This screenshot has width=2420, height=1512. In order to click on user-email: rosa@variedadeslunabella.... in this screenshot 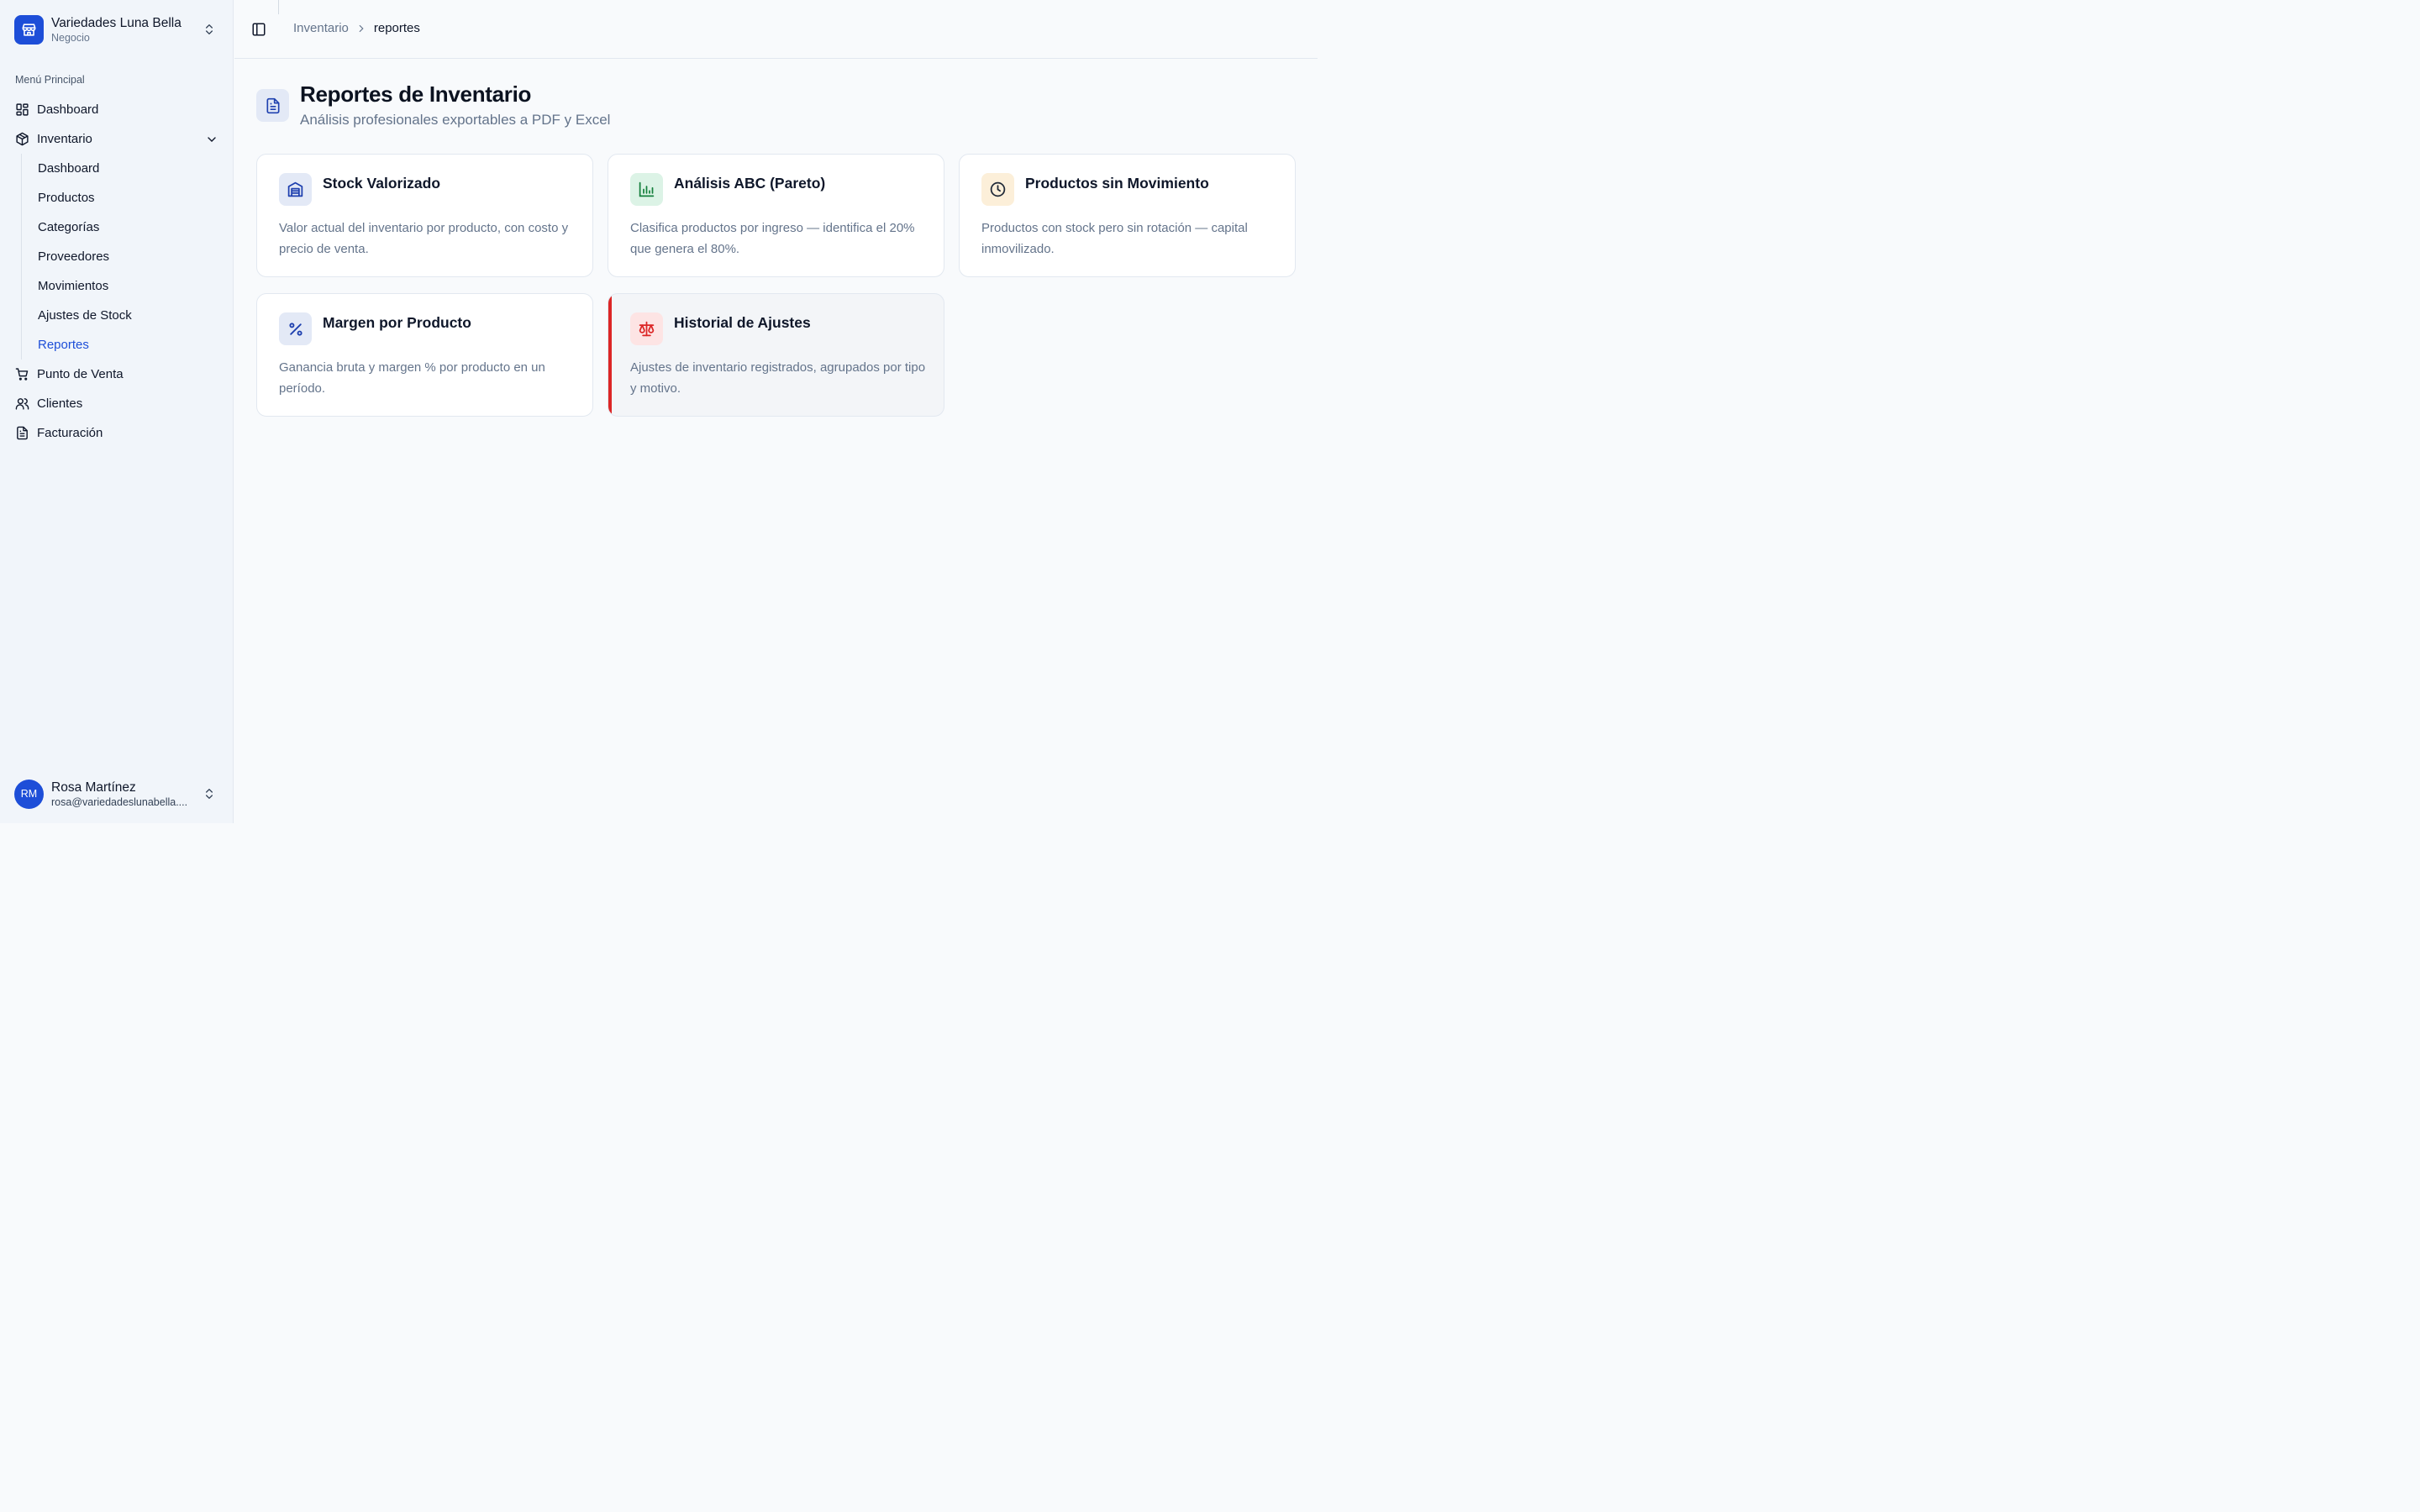, I will do `click(120, 801)`.